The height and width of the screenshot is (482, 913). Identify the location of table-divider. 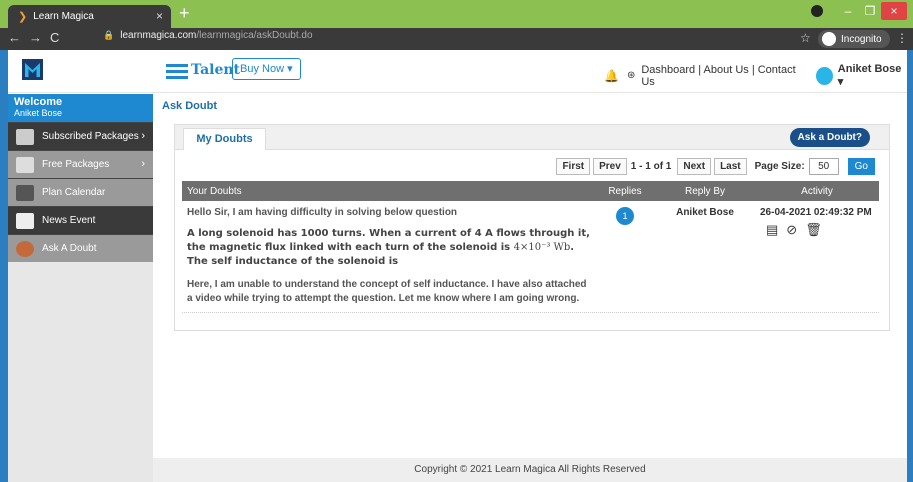
(530, 312).